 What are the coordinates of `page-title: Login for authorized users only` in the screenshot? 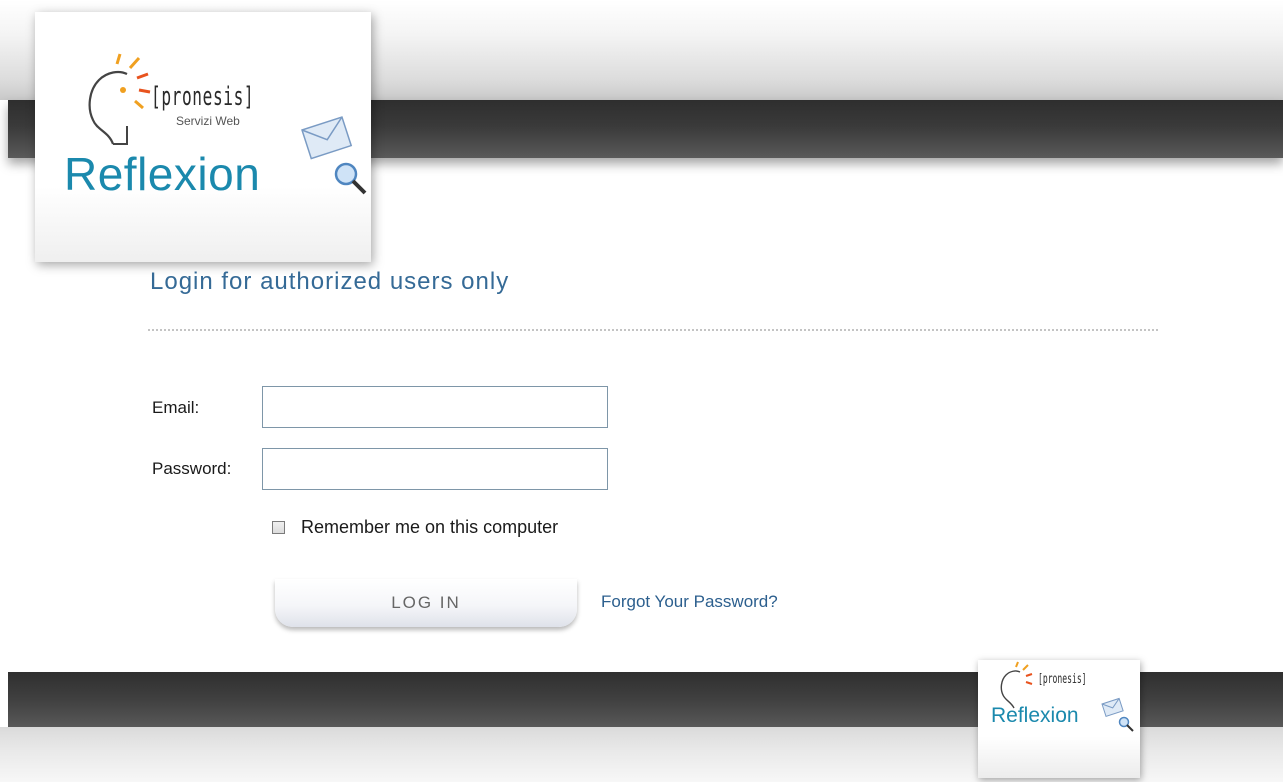 It's located at (330, 281).